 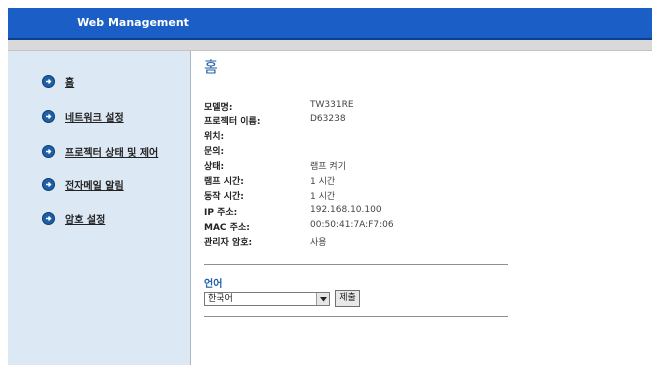 I want to click on info-row-operating-hours: 동작 시간: 1 시간, so click(x=354, y=196).